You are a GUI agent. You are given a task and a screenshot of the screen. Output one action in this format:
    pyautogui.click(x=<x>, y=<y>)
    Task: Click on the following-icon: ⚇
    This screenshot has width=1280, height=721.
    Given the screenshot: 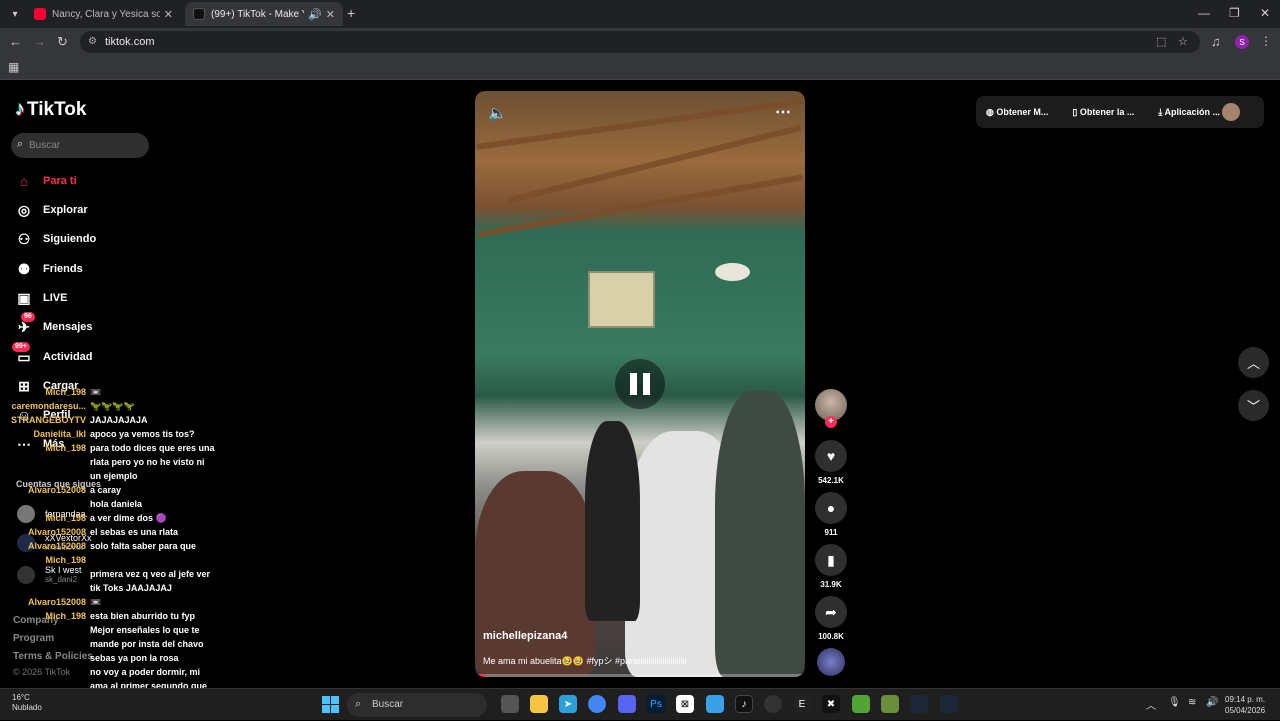 What is the action you would take?
    pyautogui.click(x=24, y=238)
    